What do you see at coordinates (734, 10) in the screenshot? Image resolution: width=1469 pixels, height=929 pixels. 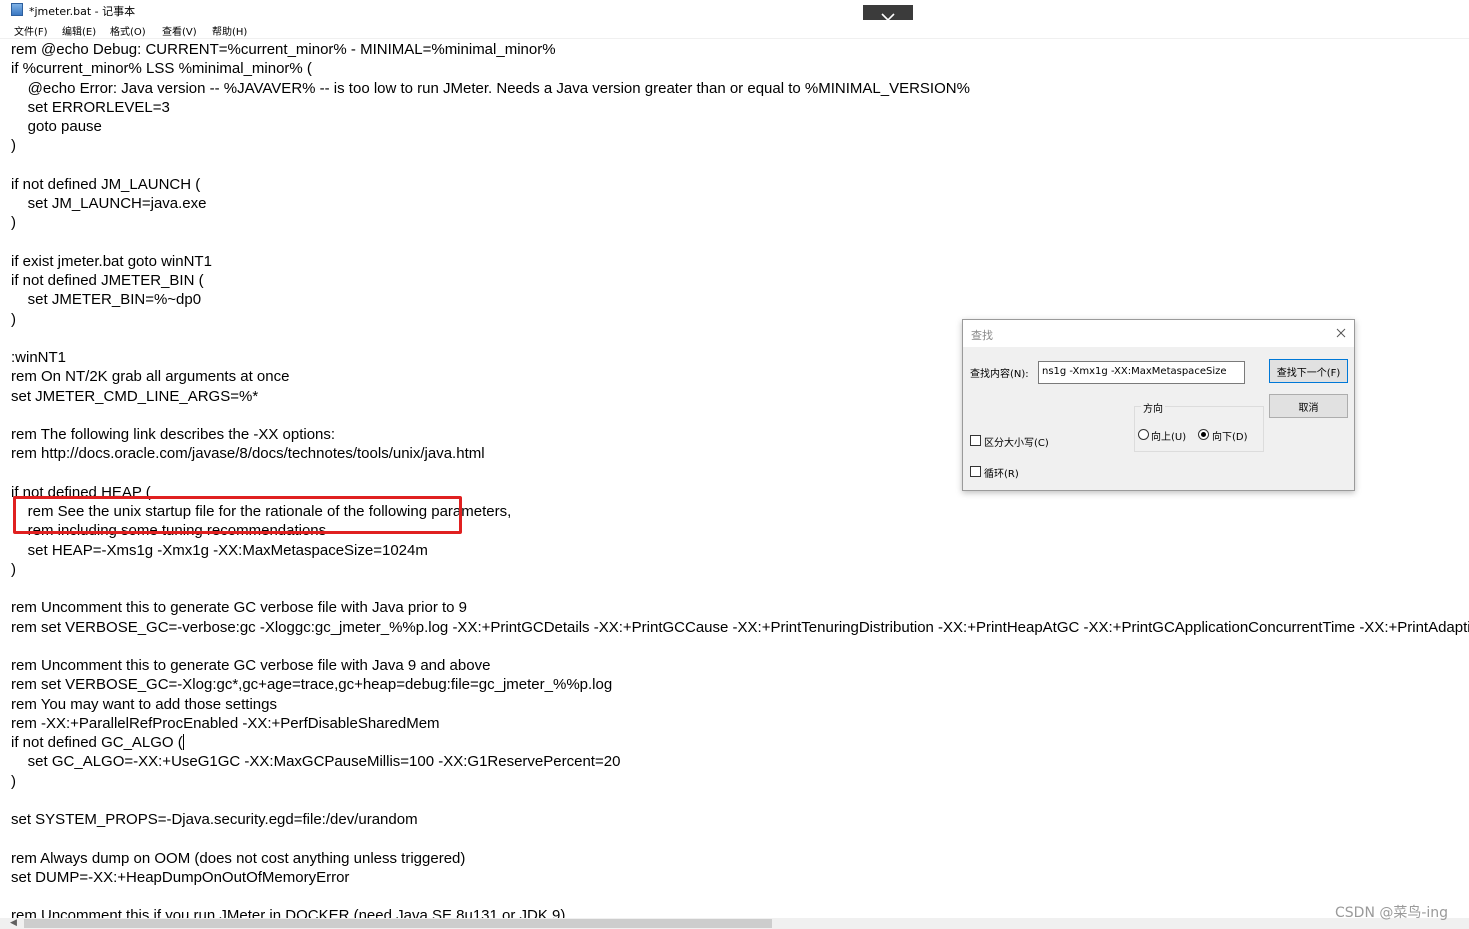 I see `title-bar: *jmeter.bat - 记事本` at bounding box center [734, 10].